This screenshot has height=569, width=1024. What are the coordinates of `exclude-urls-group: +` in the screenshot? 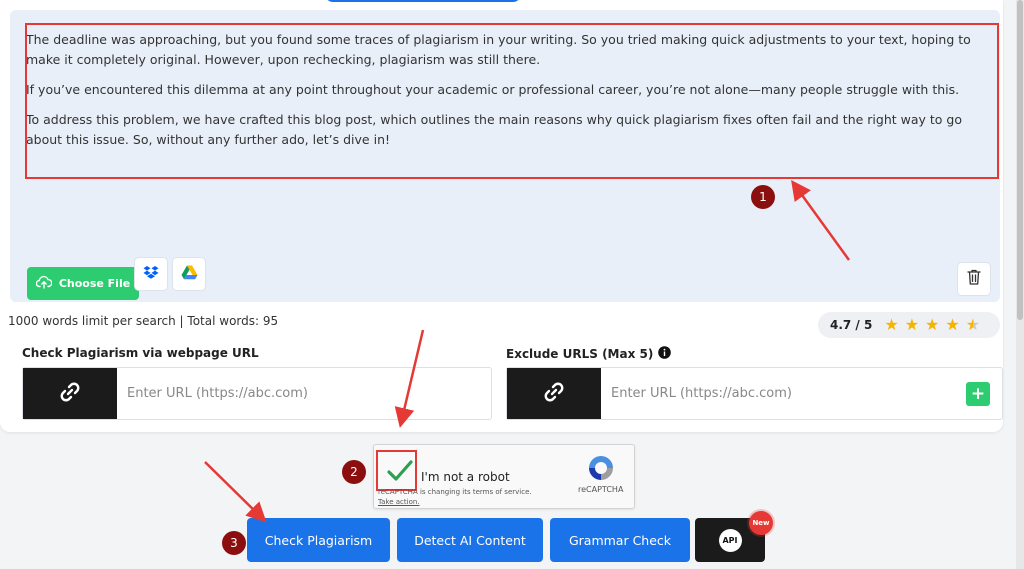 It's located at (754, 393).